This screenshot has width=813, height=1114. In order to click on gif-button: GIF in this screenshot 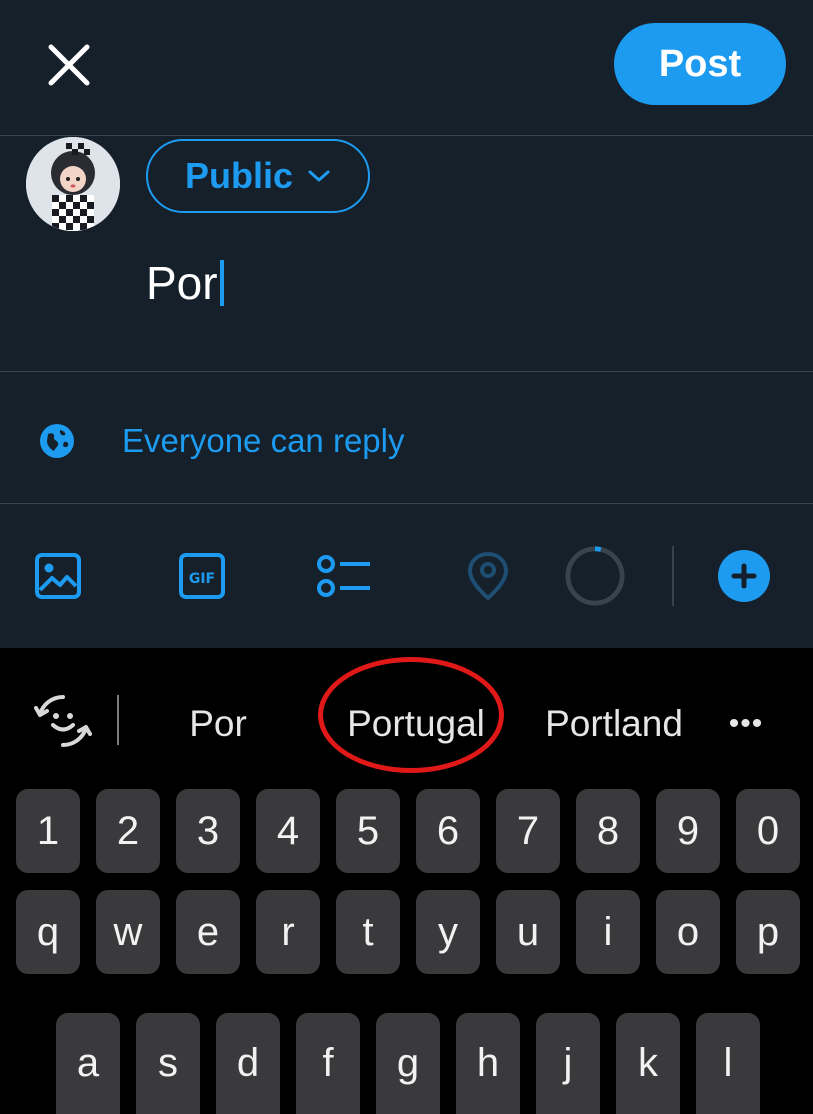, I will do `click(202, 576)`.